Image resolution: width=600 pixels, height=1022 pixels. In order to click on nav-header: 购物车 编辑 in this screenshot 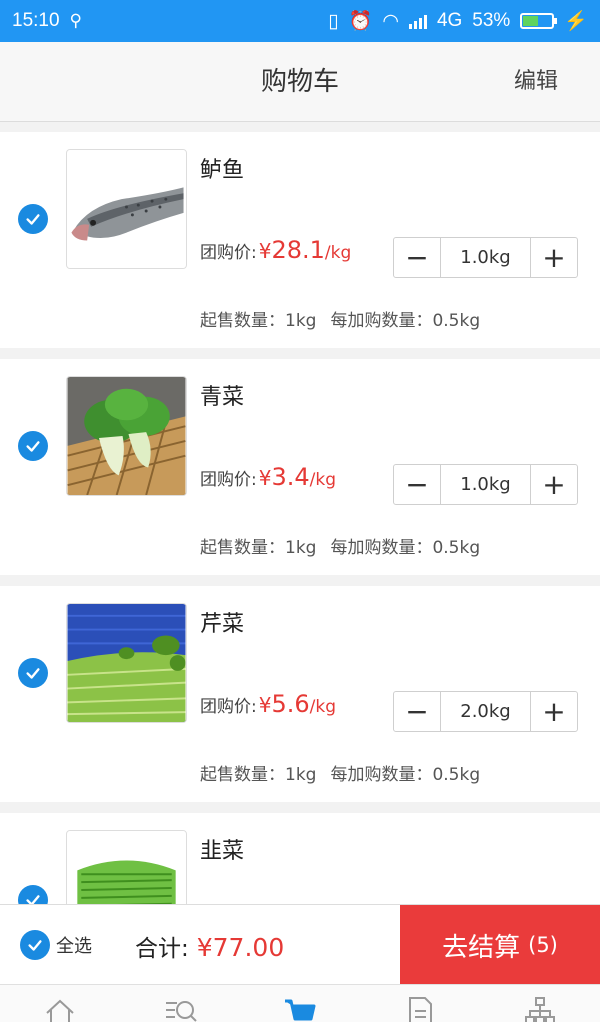, I will do `click(300, 82)`.